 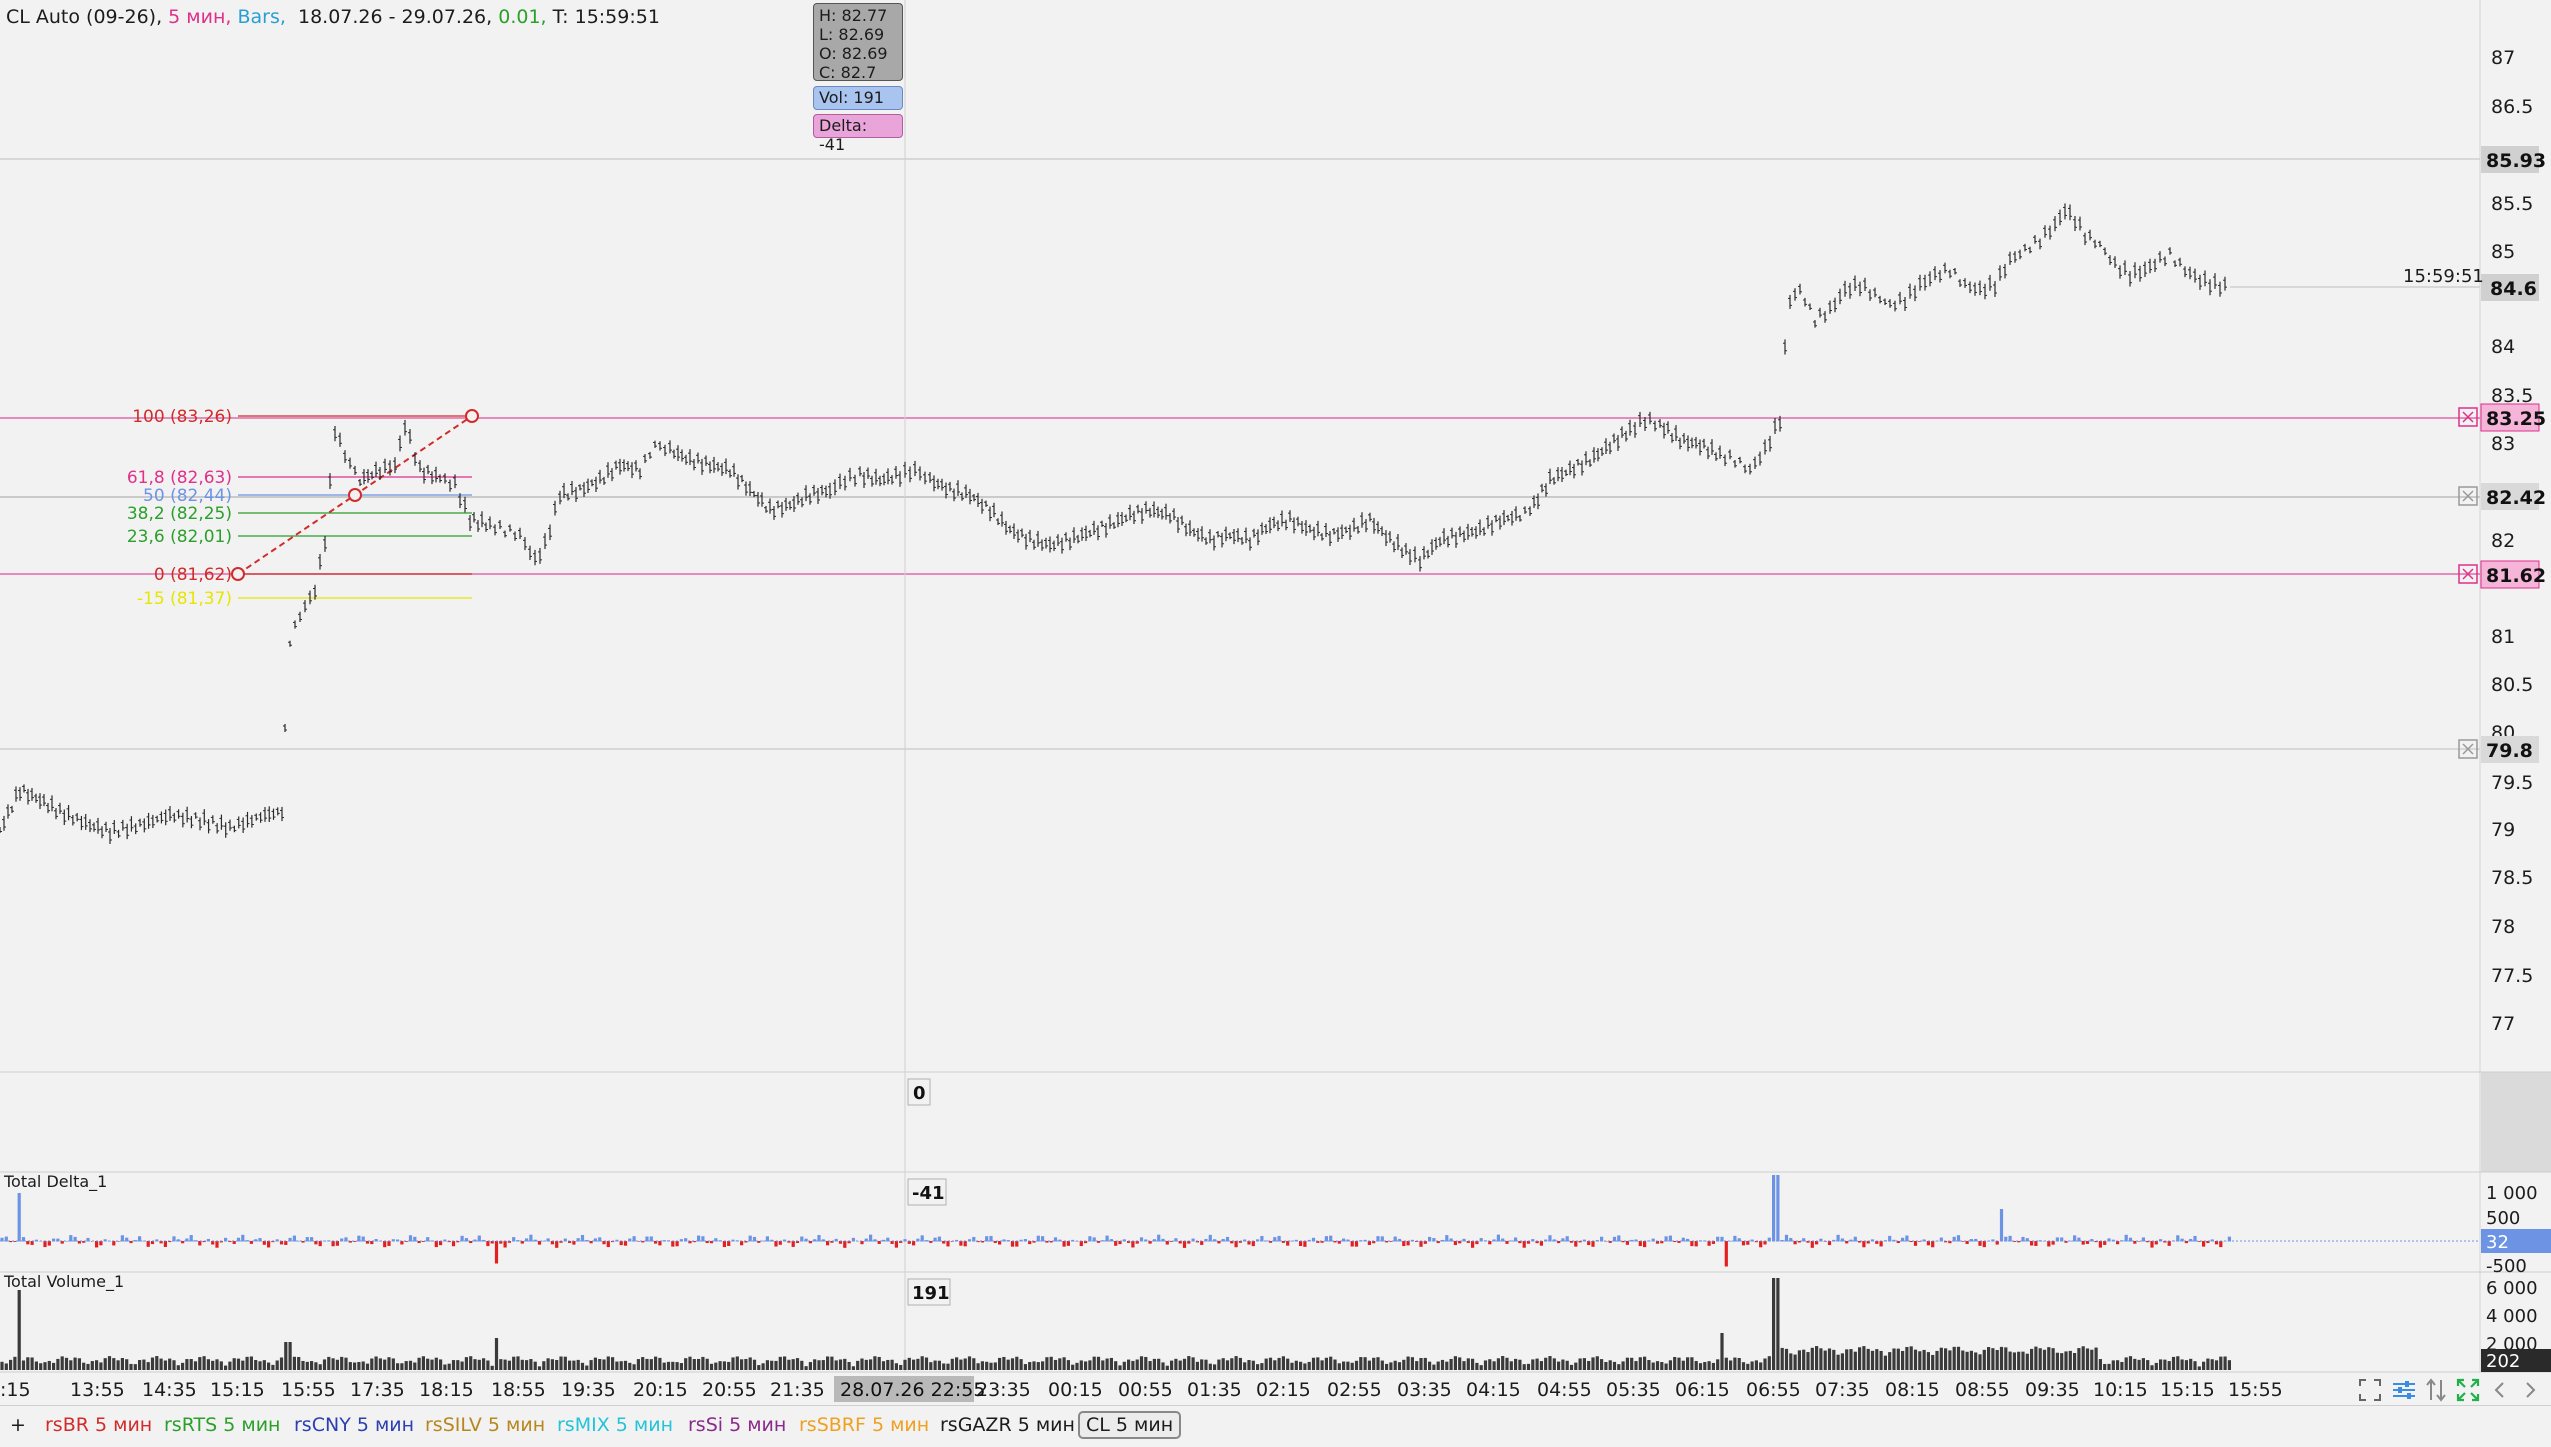 What do you see at coordinates (2509, 751) in the screenshot?
I see `svg-text: 79.8` at bounding box center [2509, 751].